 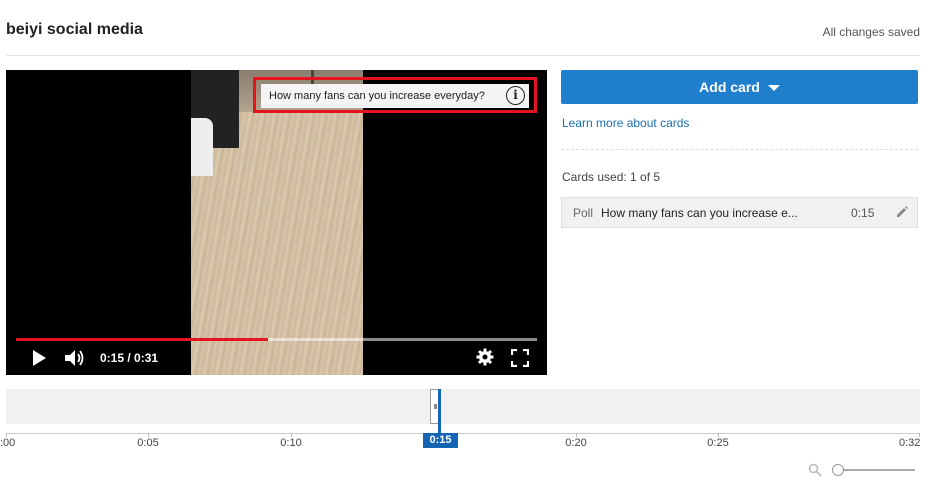 I want to click on info-icon: i, so click(x=515, y=95).